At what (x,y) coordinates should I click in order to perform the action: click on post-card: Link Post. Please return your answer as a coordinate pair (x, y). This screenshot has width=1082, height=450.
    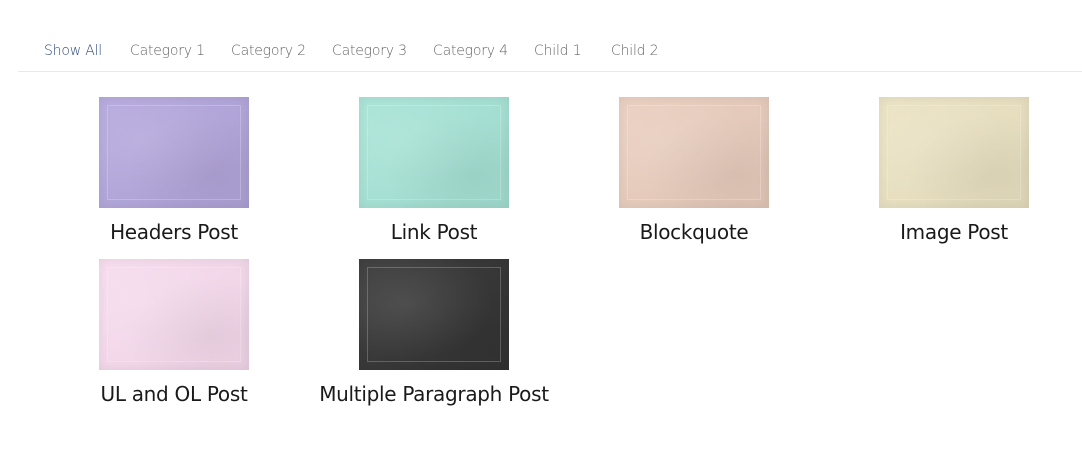
    Looking at the image, I should click on (434, 170).